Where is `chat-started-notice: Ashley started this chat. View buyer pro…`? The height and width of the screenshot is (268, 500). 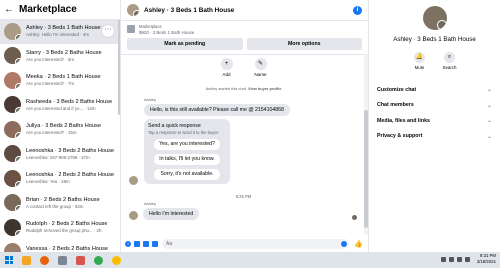
chat-started-notice: Ashley started this chat. View buyer pro… is located at coordinates (243, 88).